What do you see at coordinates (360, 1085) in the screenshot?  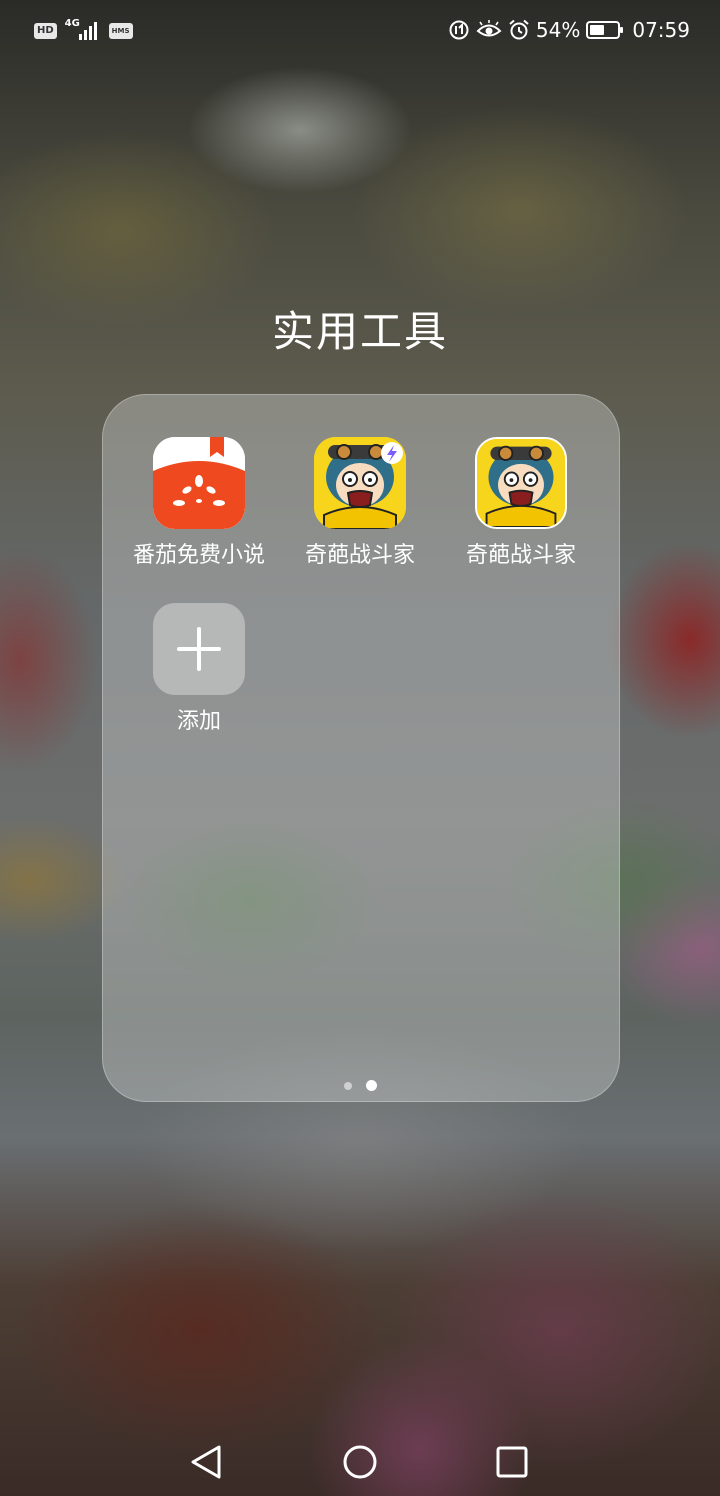 I see `page-indicator` at bounding box center [360, 1085].